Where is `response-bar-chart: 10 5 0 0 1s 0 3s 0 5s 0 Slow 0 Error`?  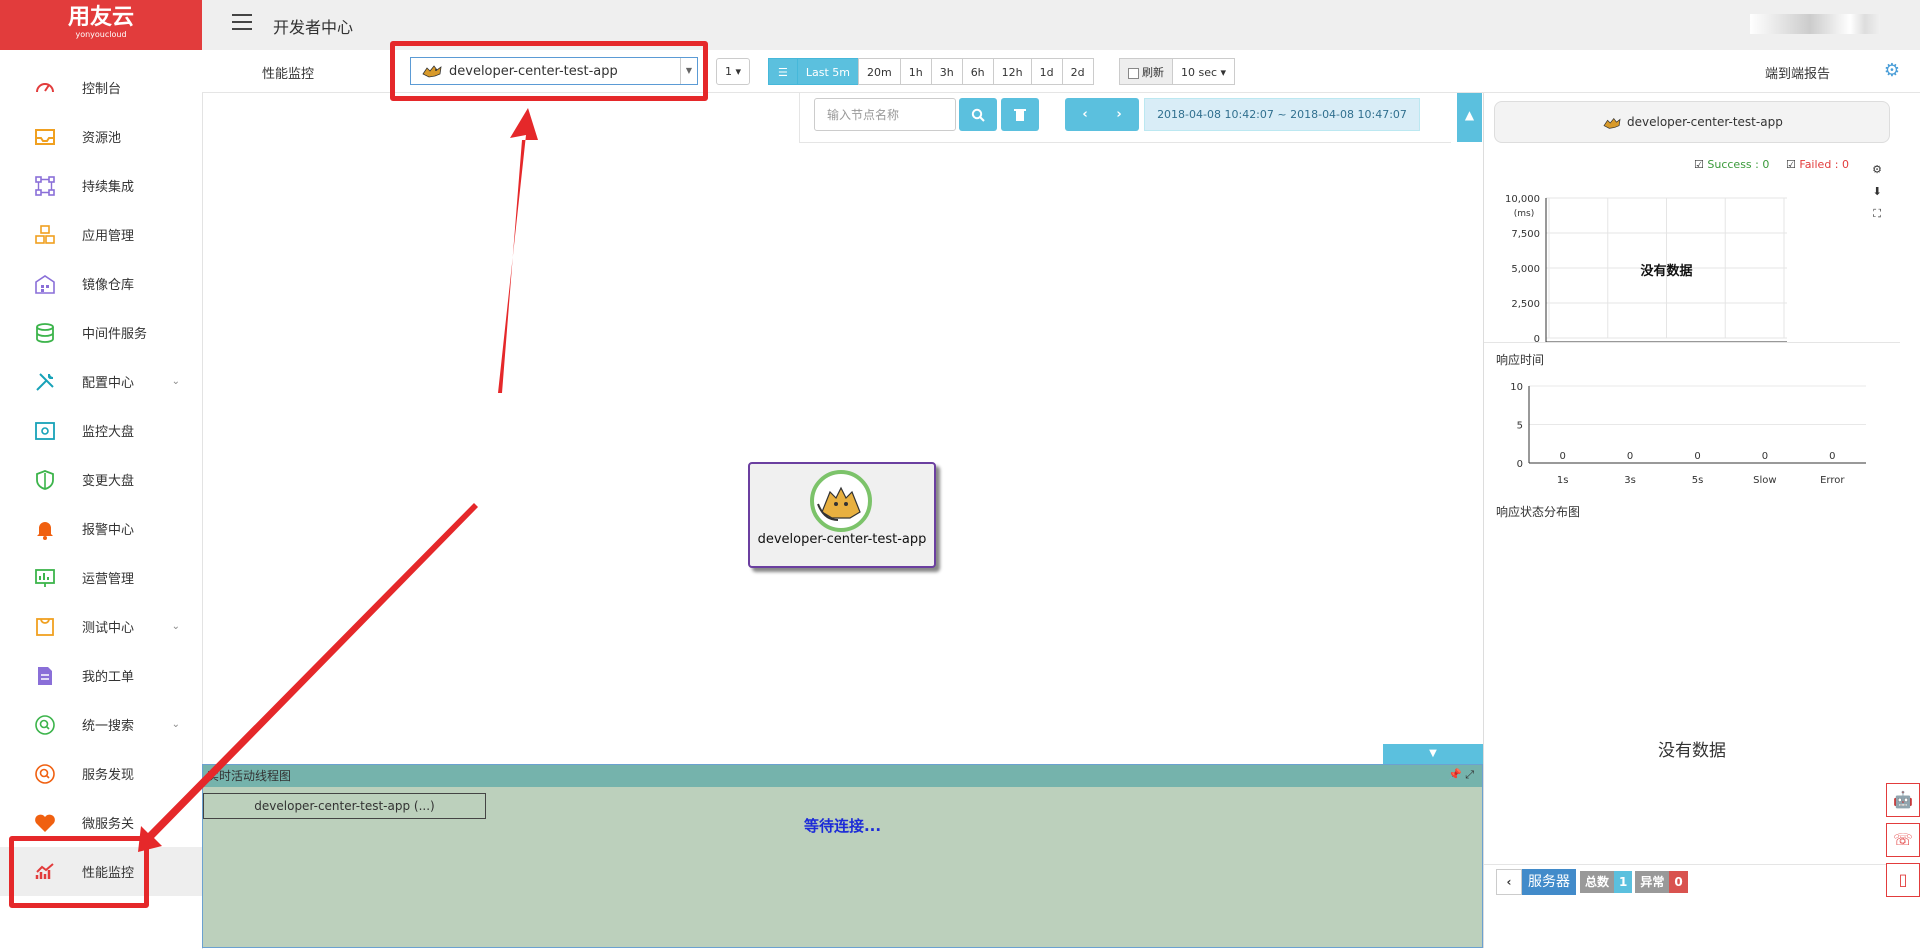 response-bar-chart: 10 5 0 0 1s 0 3s 0 5s 0 Slow 0 Error is located at coordinates (1692, 436).